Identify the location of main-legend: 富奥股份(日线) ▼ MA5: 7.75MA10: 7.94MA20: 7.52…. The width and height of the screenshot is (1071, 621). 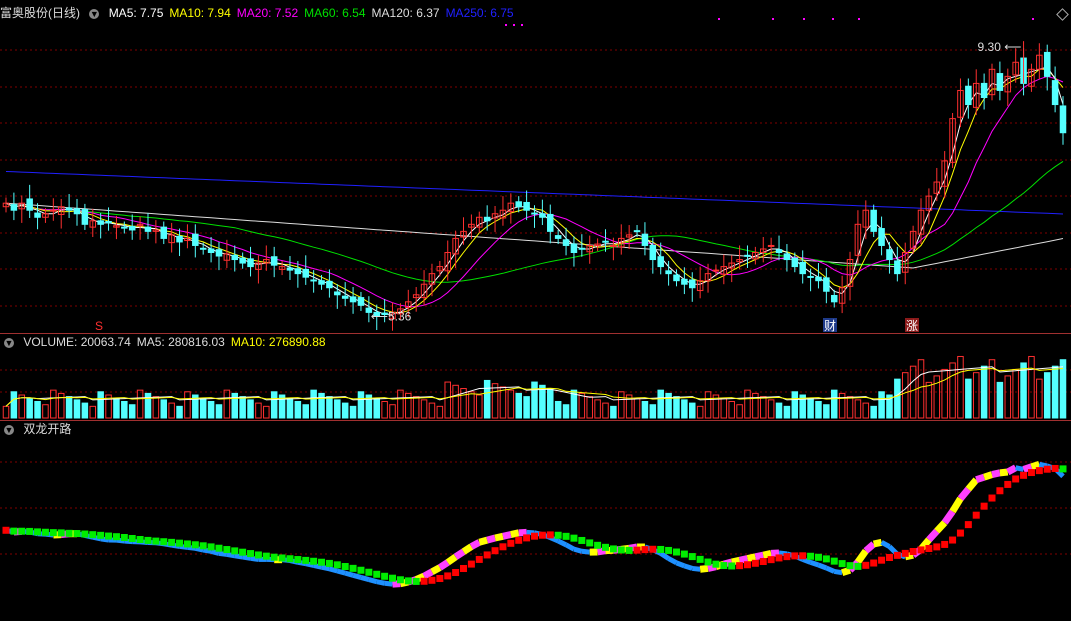
(263, 13).